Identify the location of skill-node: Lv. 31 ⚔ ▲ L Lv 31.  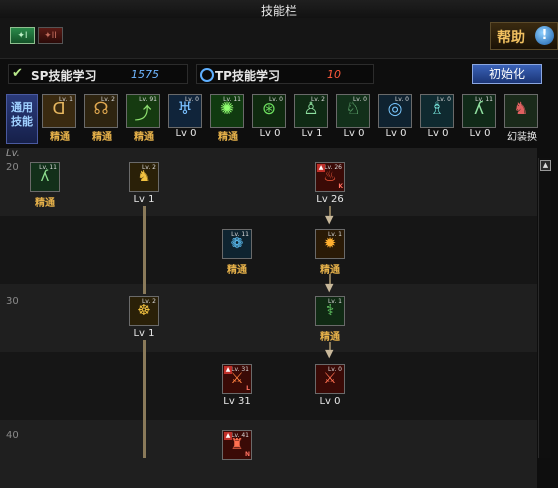
(237, 388).